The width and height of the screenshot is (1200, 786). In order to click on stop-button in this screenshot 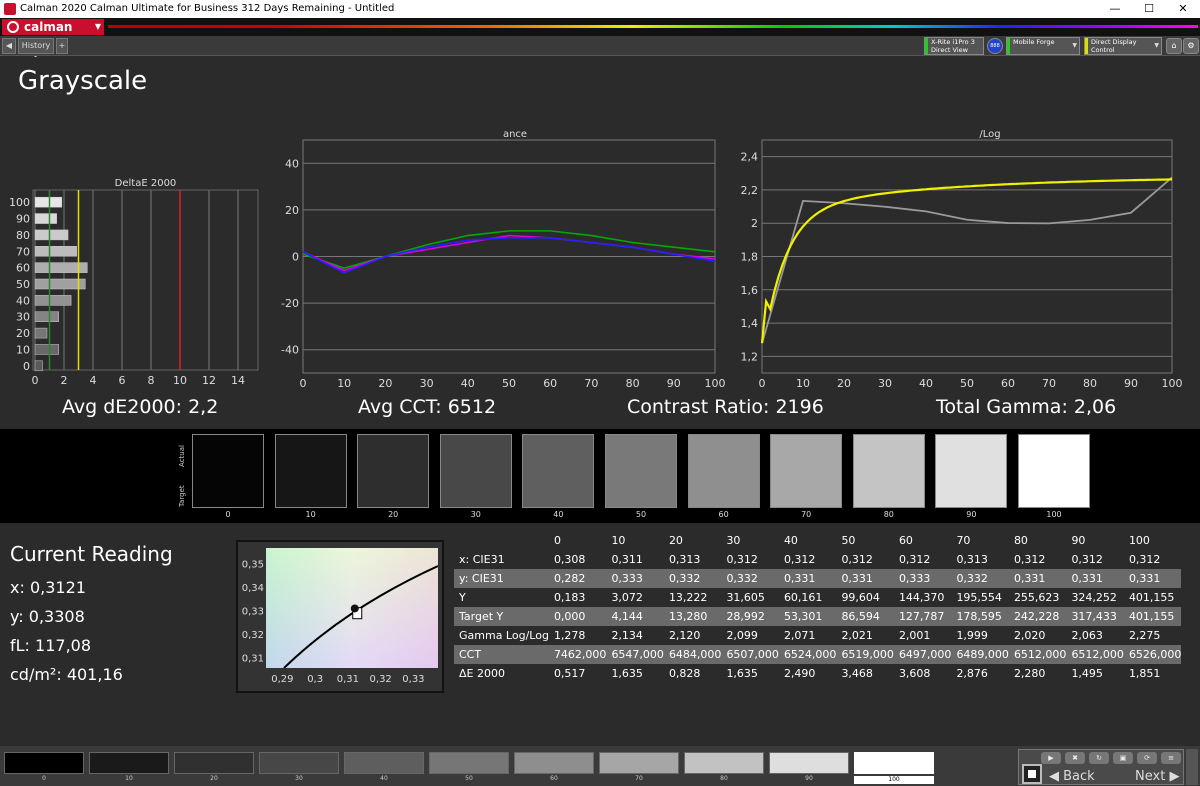, I will do `click(1032, 774)`.